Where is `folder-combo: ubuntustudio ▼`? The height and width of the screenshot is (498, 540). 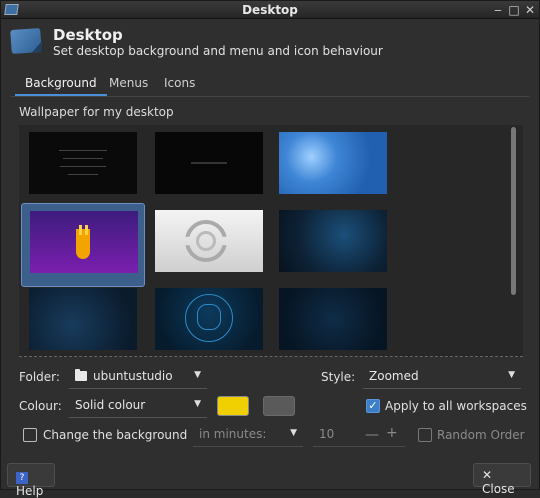 folder-combo: ubuntustudio ▼ is located at coordinates (138, 377).